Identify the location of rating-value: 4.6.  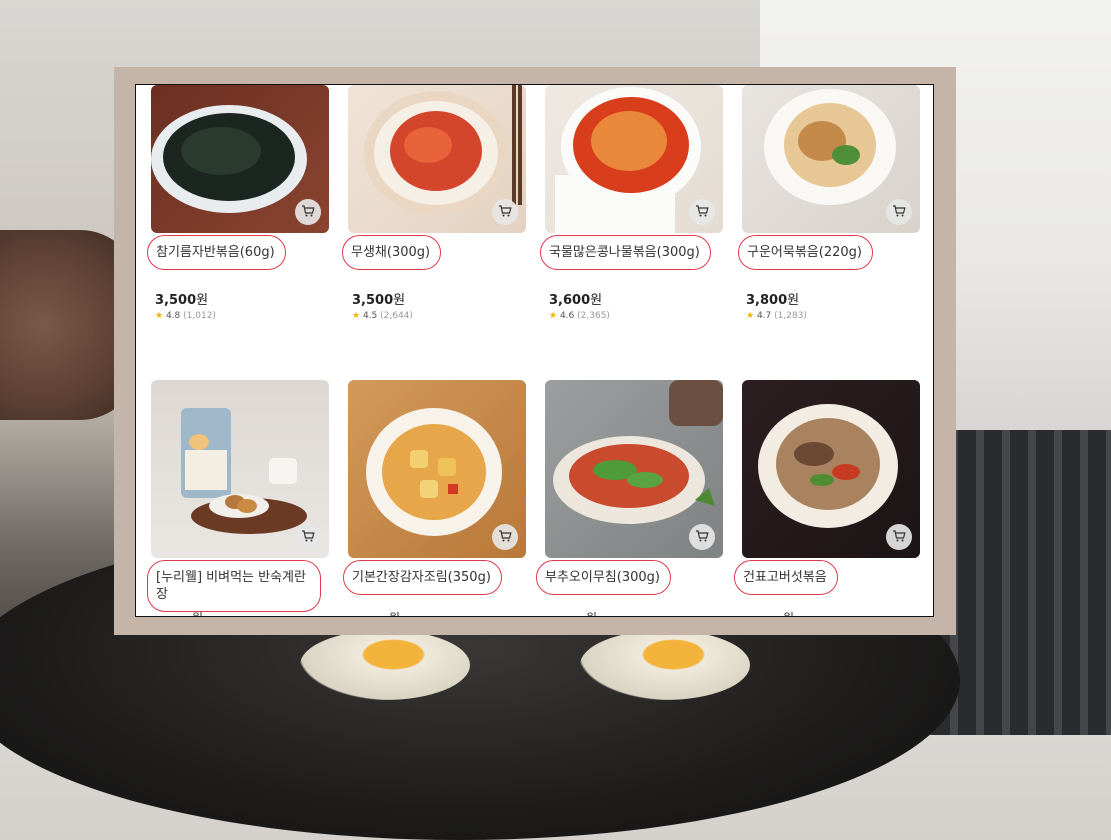
(567, 316).